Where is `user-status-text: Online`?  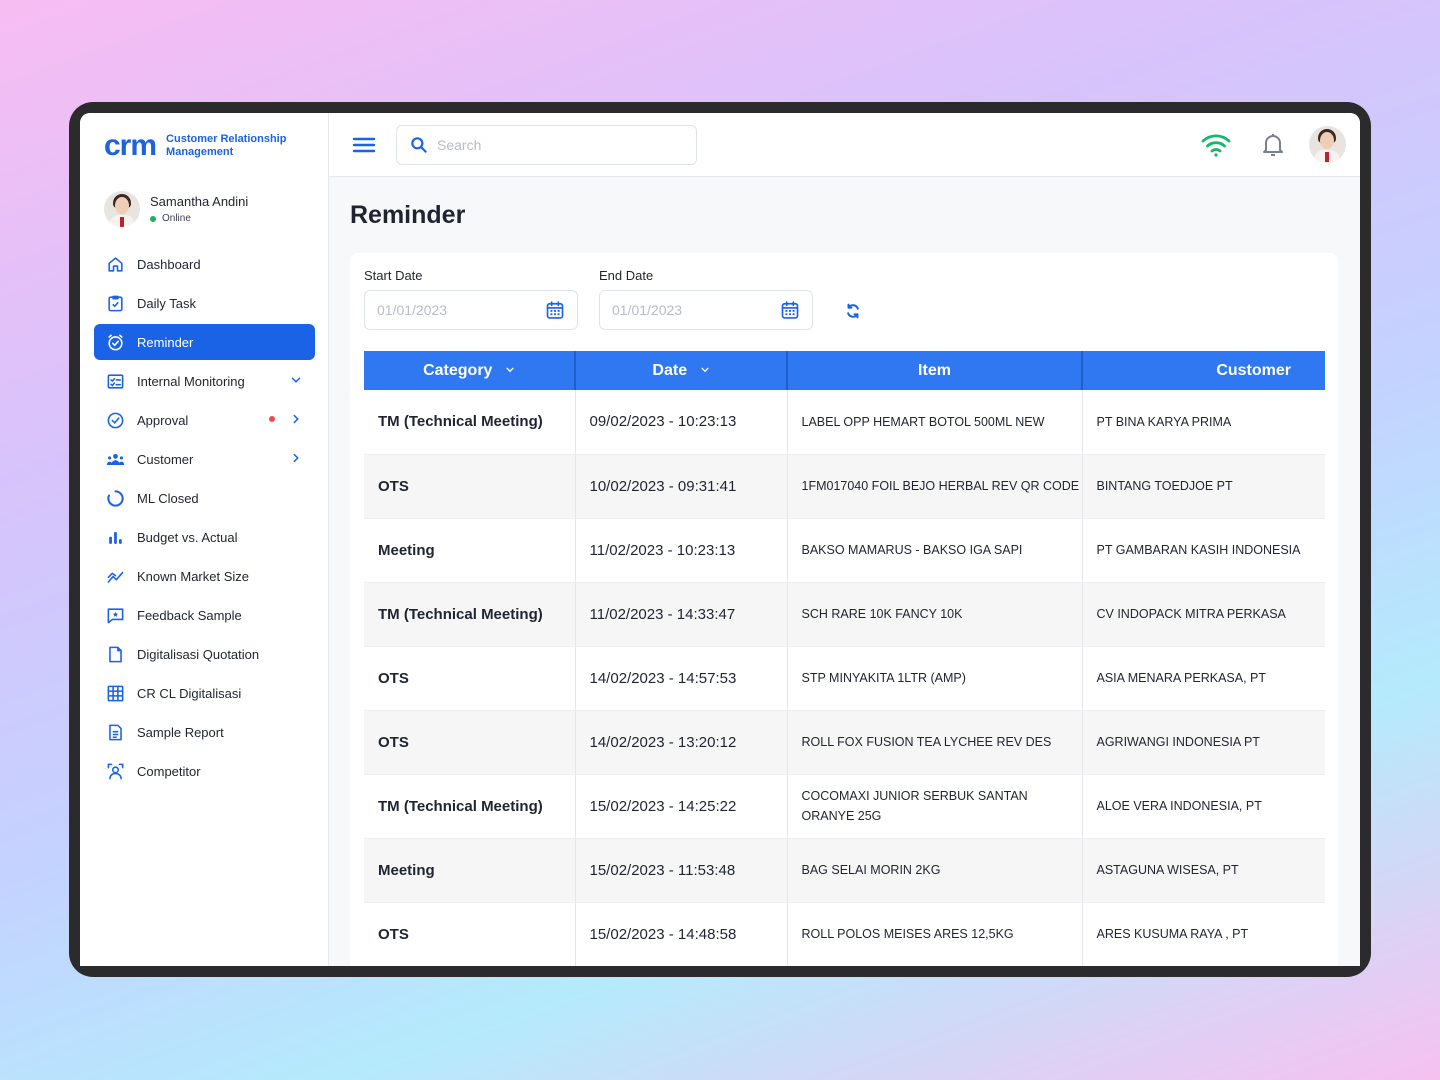
user-status-text: Online is located at coordinates (176, 218).